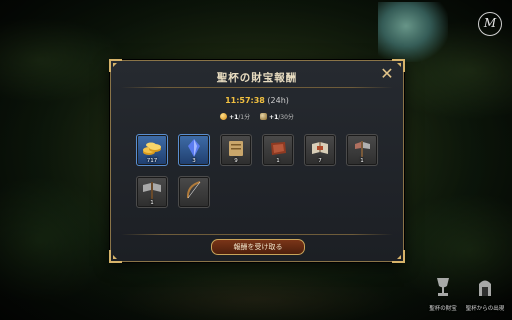  I want to click on peacock-statue, so click(413, 32).